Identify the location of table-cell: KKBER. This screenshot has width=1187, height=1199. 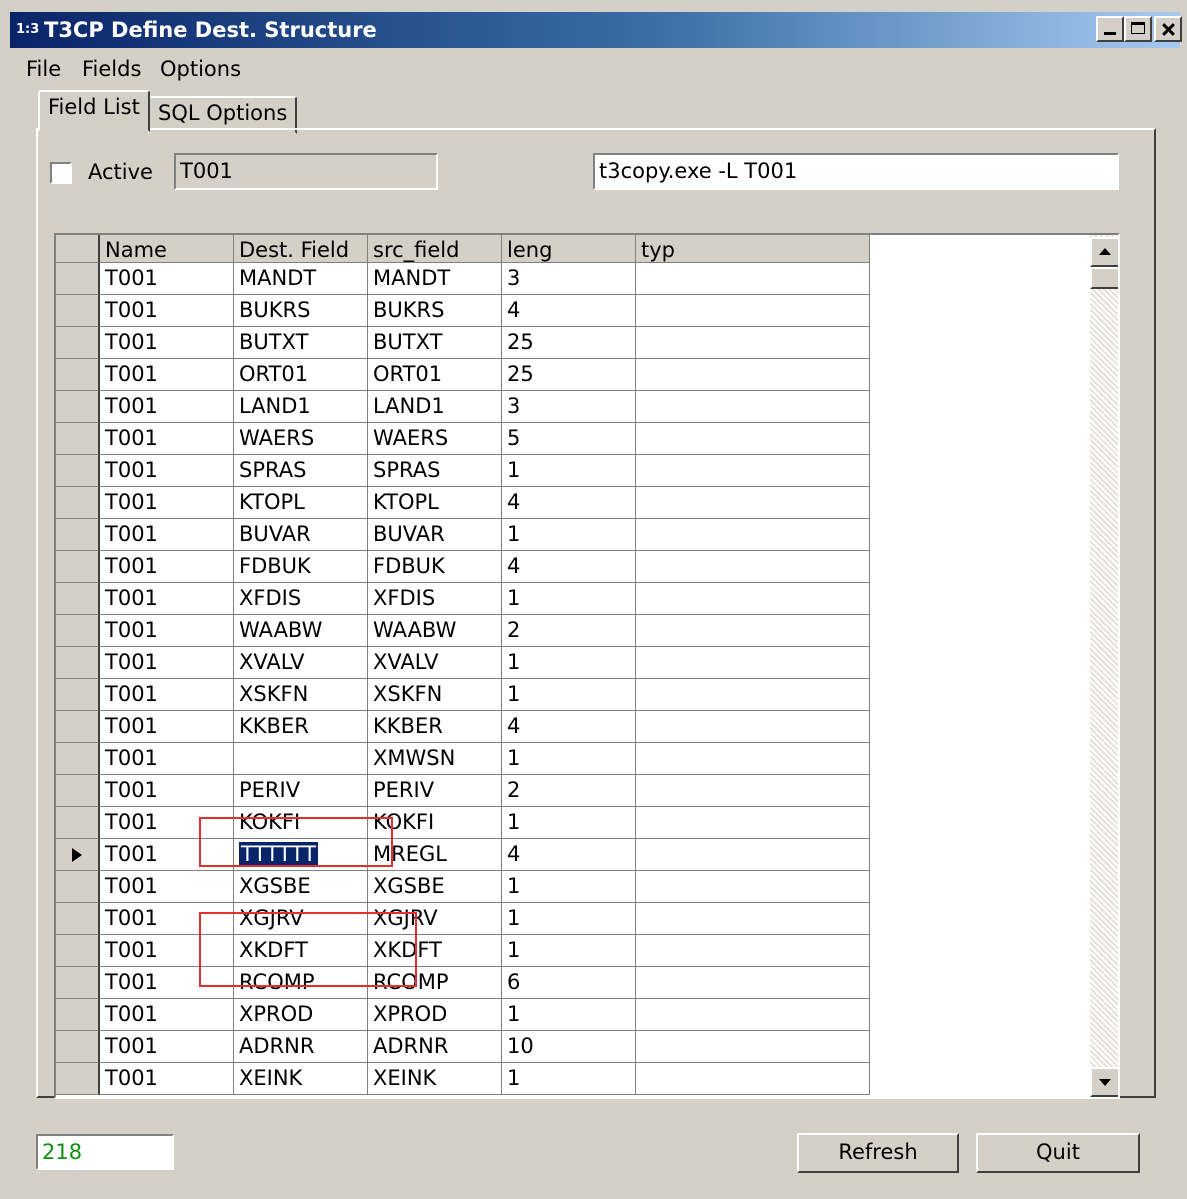
(435, 727).